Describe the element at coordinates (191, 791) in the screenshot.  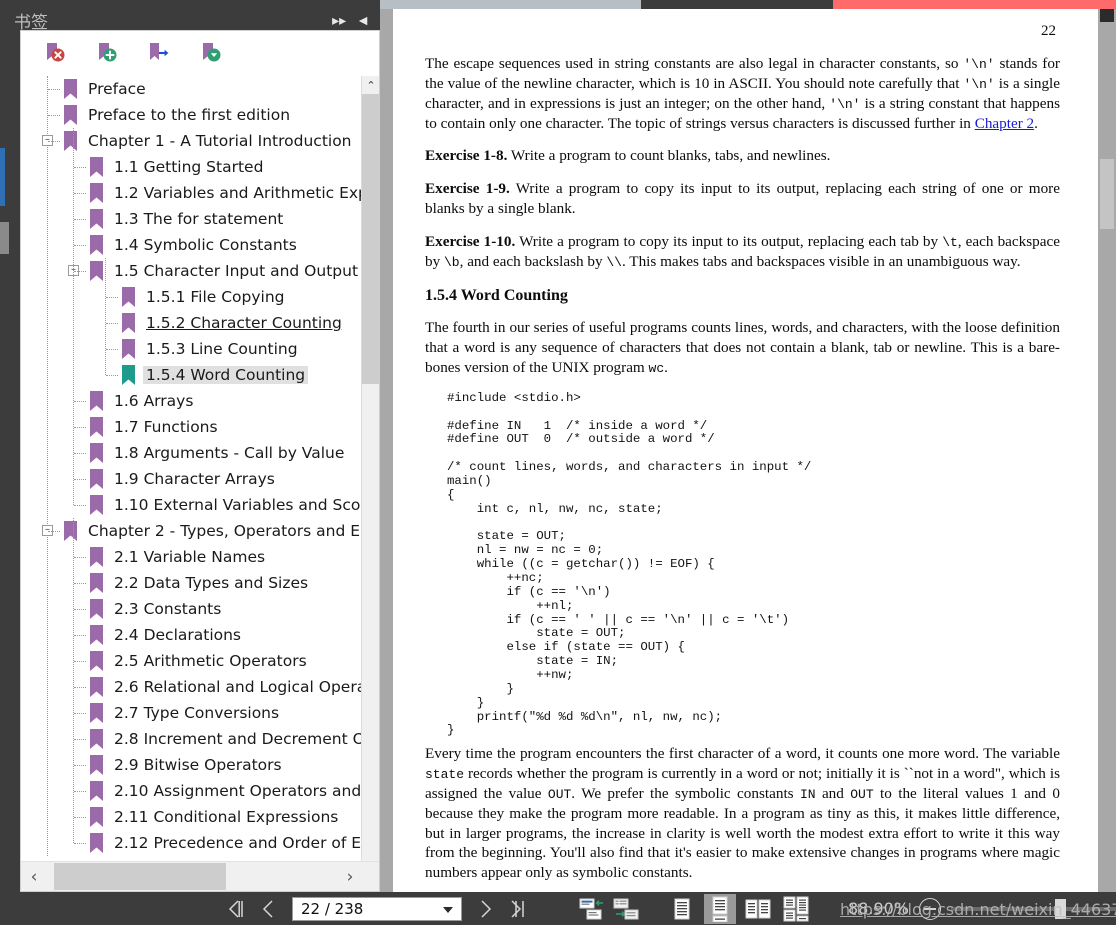
I see `bookmark-item: 2.10 Assignment Operators and` at that location.